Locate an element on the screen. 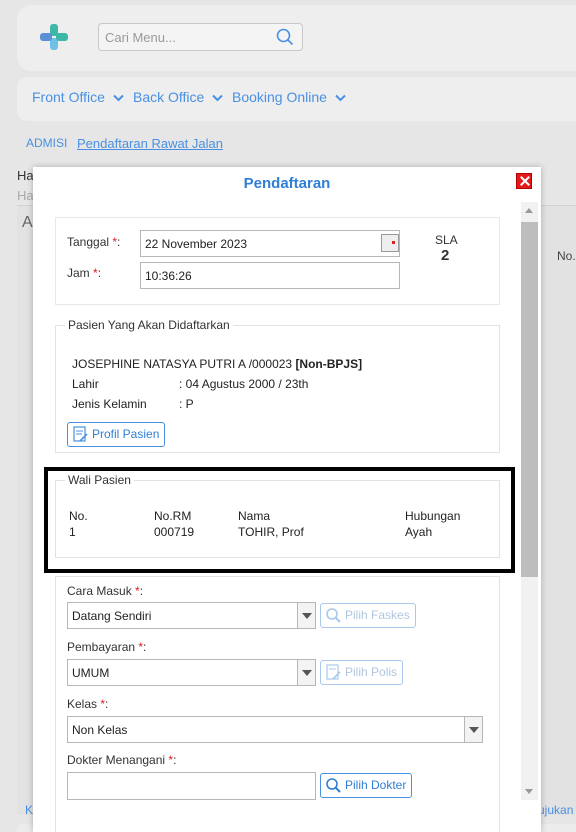  nav-booking-online: Booking Online is located at coordinates (289, 97).